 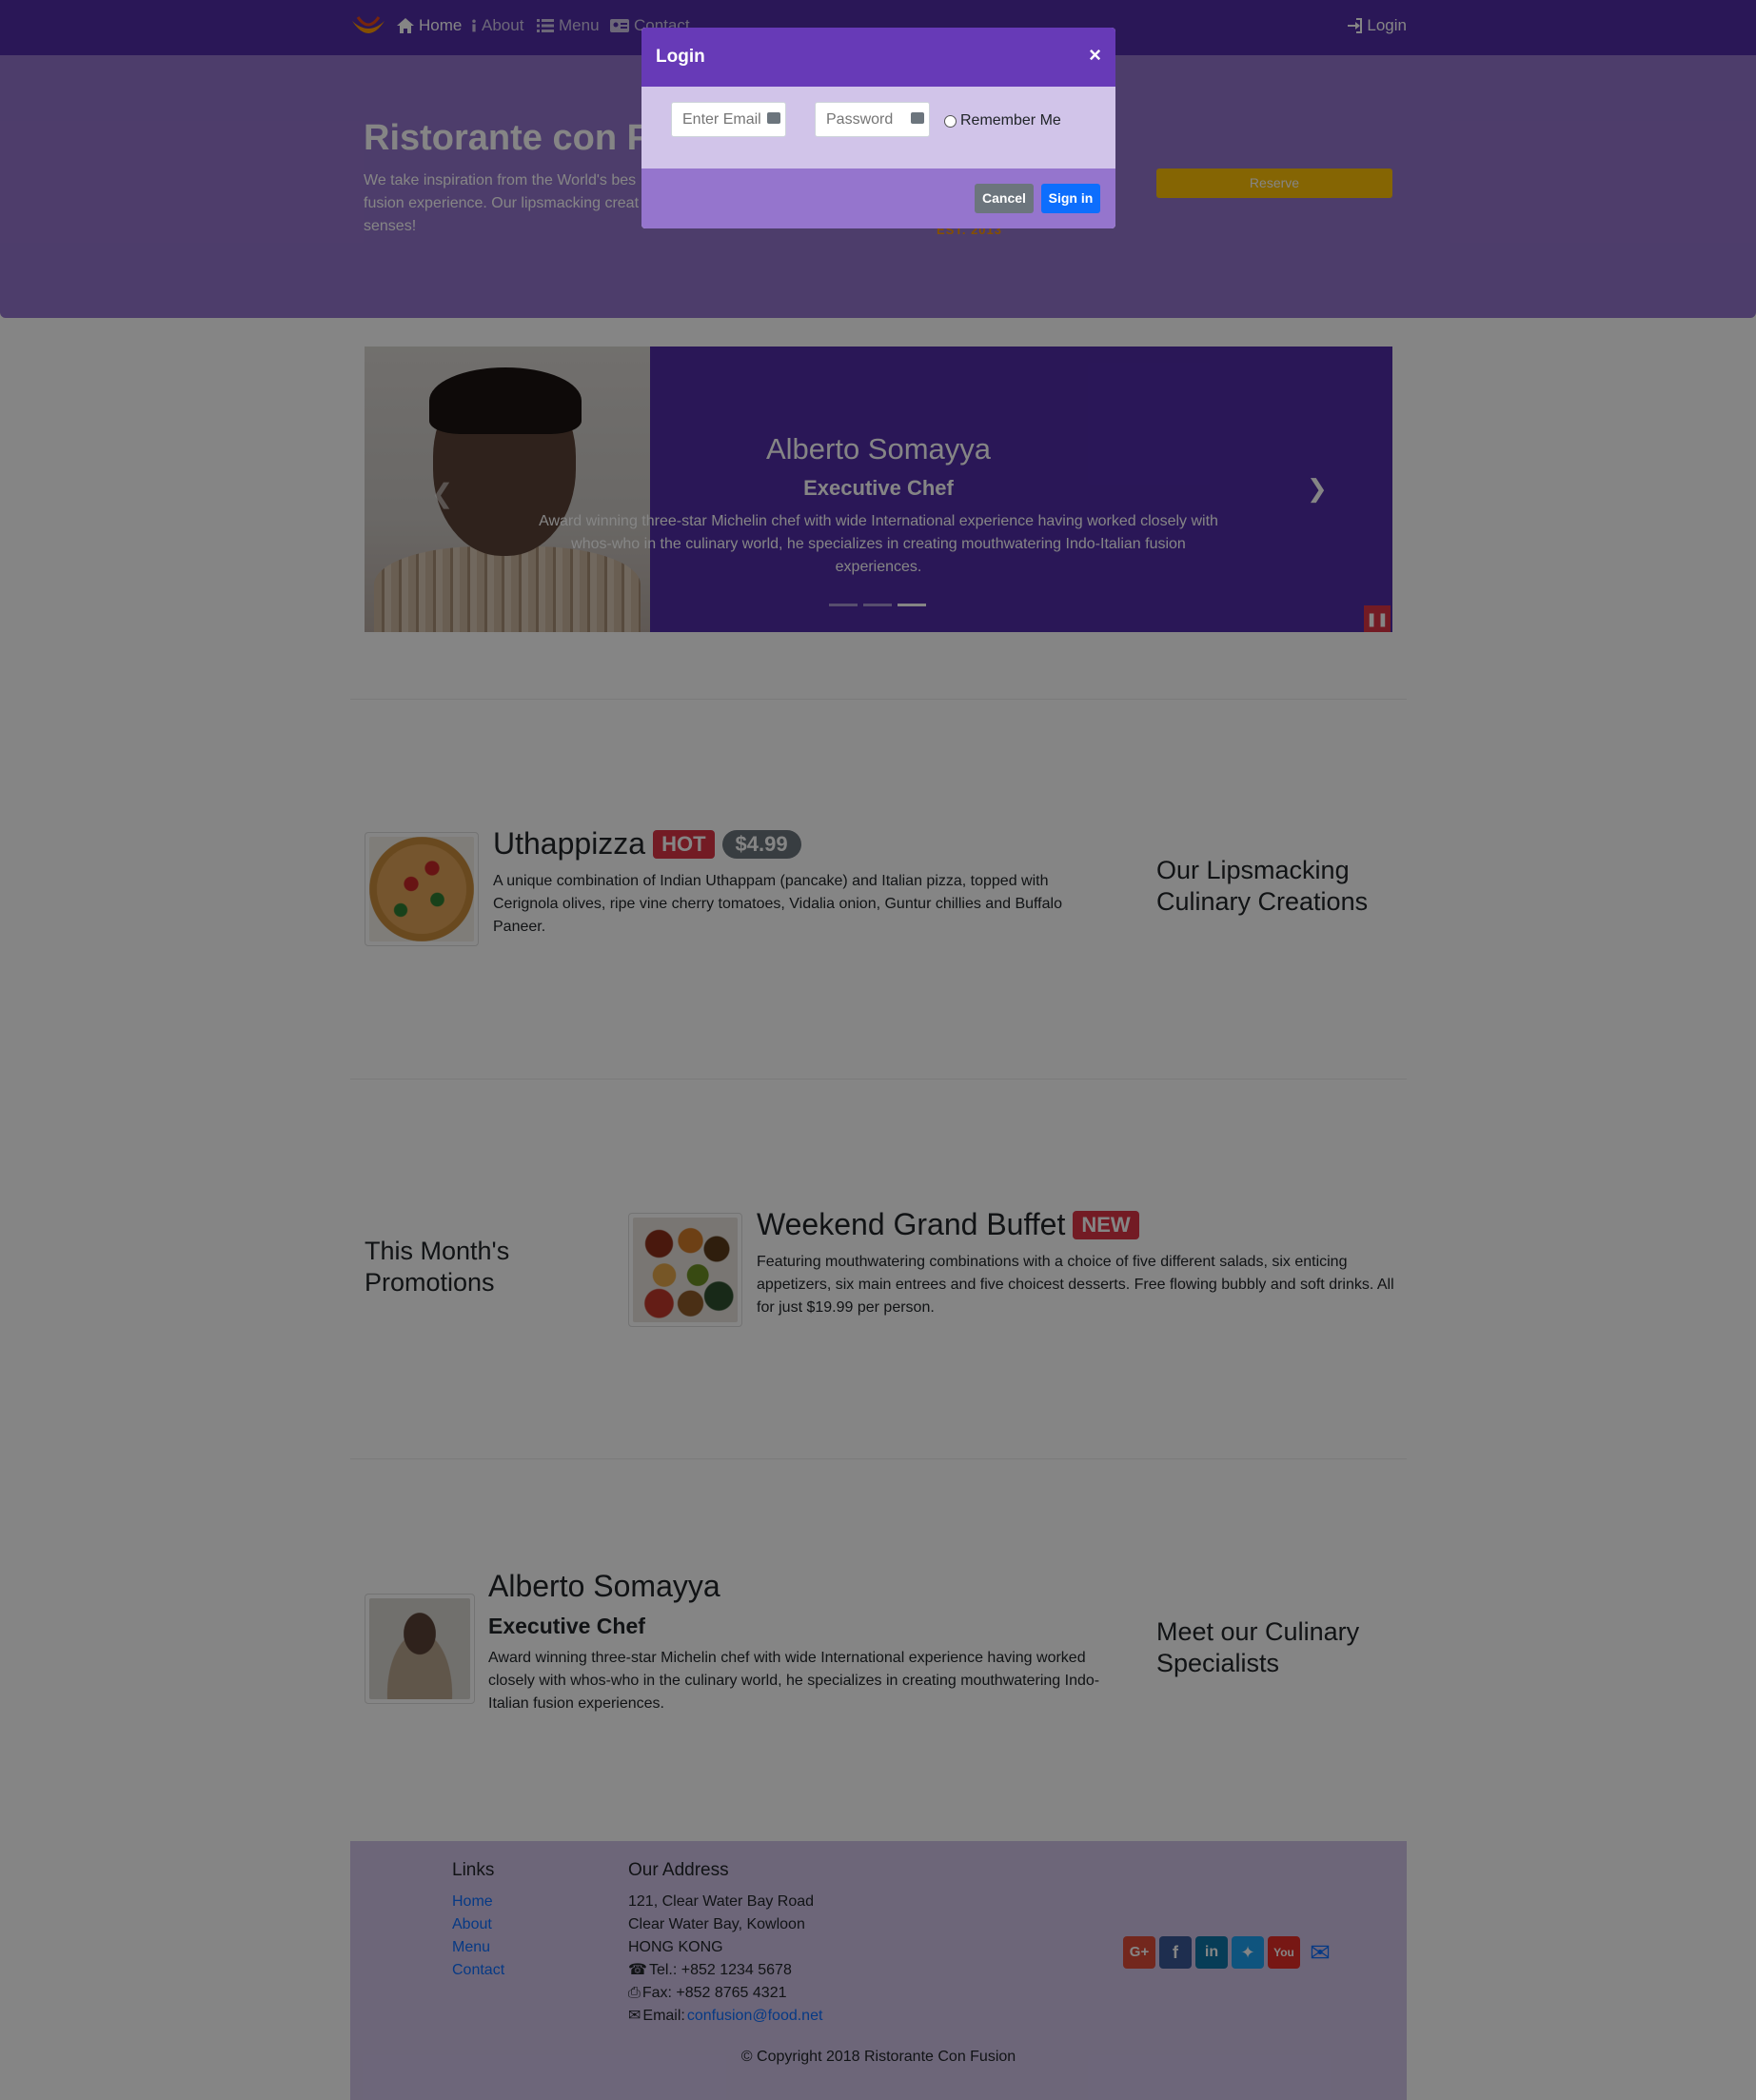 I want to click on login-modal: Login × Remember Me Cancel Sign in, so click(x=878, y=128).